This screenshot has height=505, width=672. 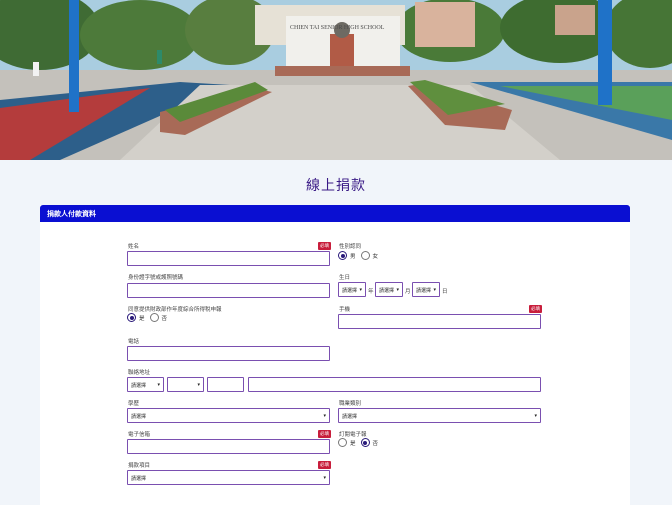 What do you see at coordinates (139, 479) in the screenshot?
I see `donation-item-value: 請選擇` at bounding box center [139, 479].